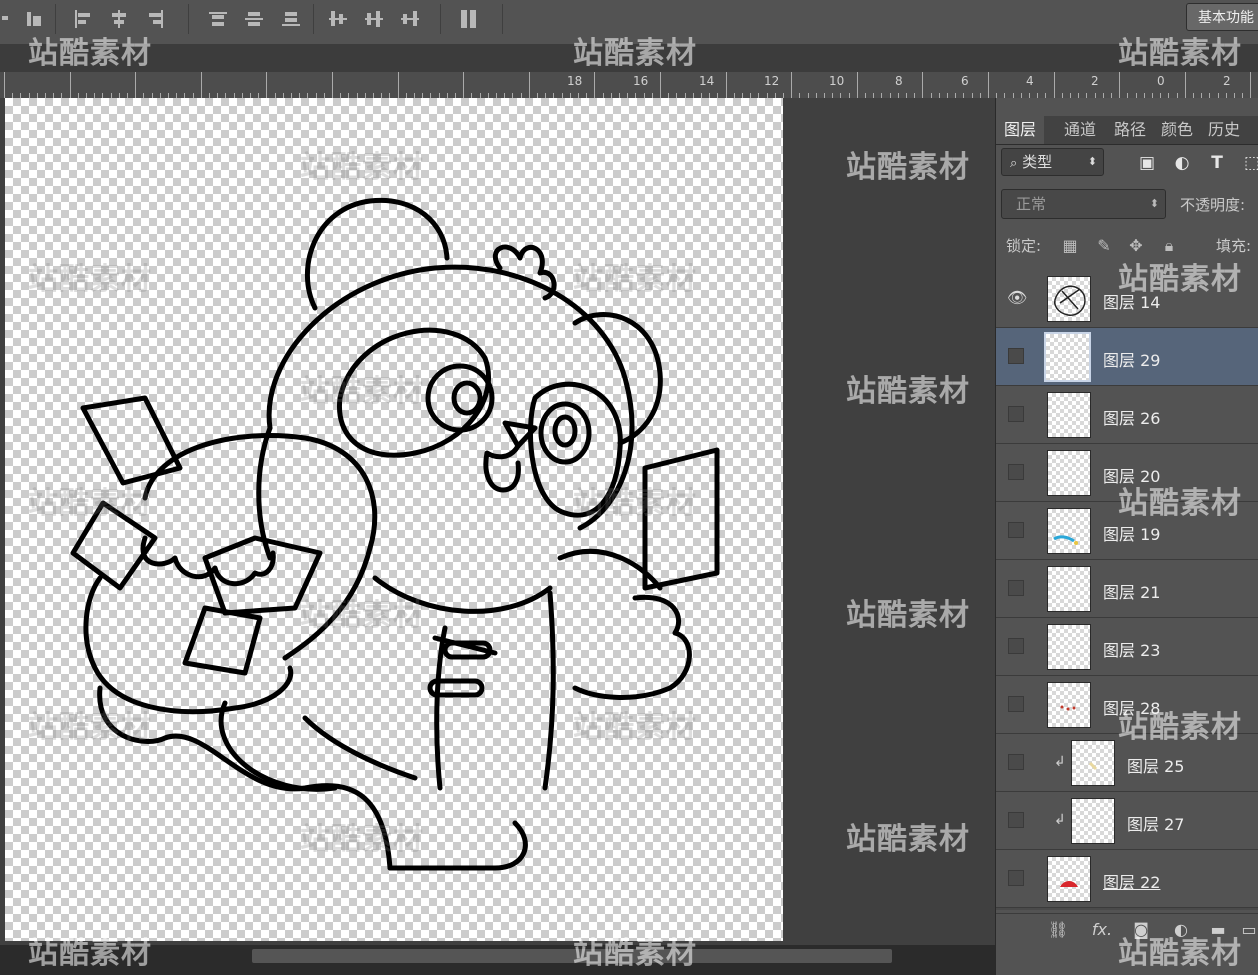  I want to click on distribute-bottom-icon, so click(291, 18).